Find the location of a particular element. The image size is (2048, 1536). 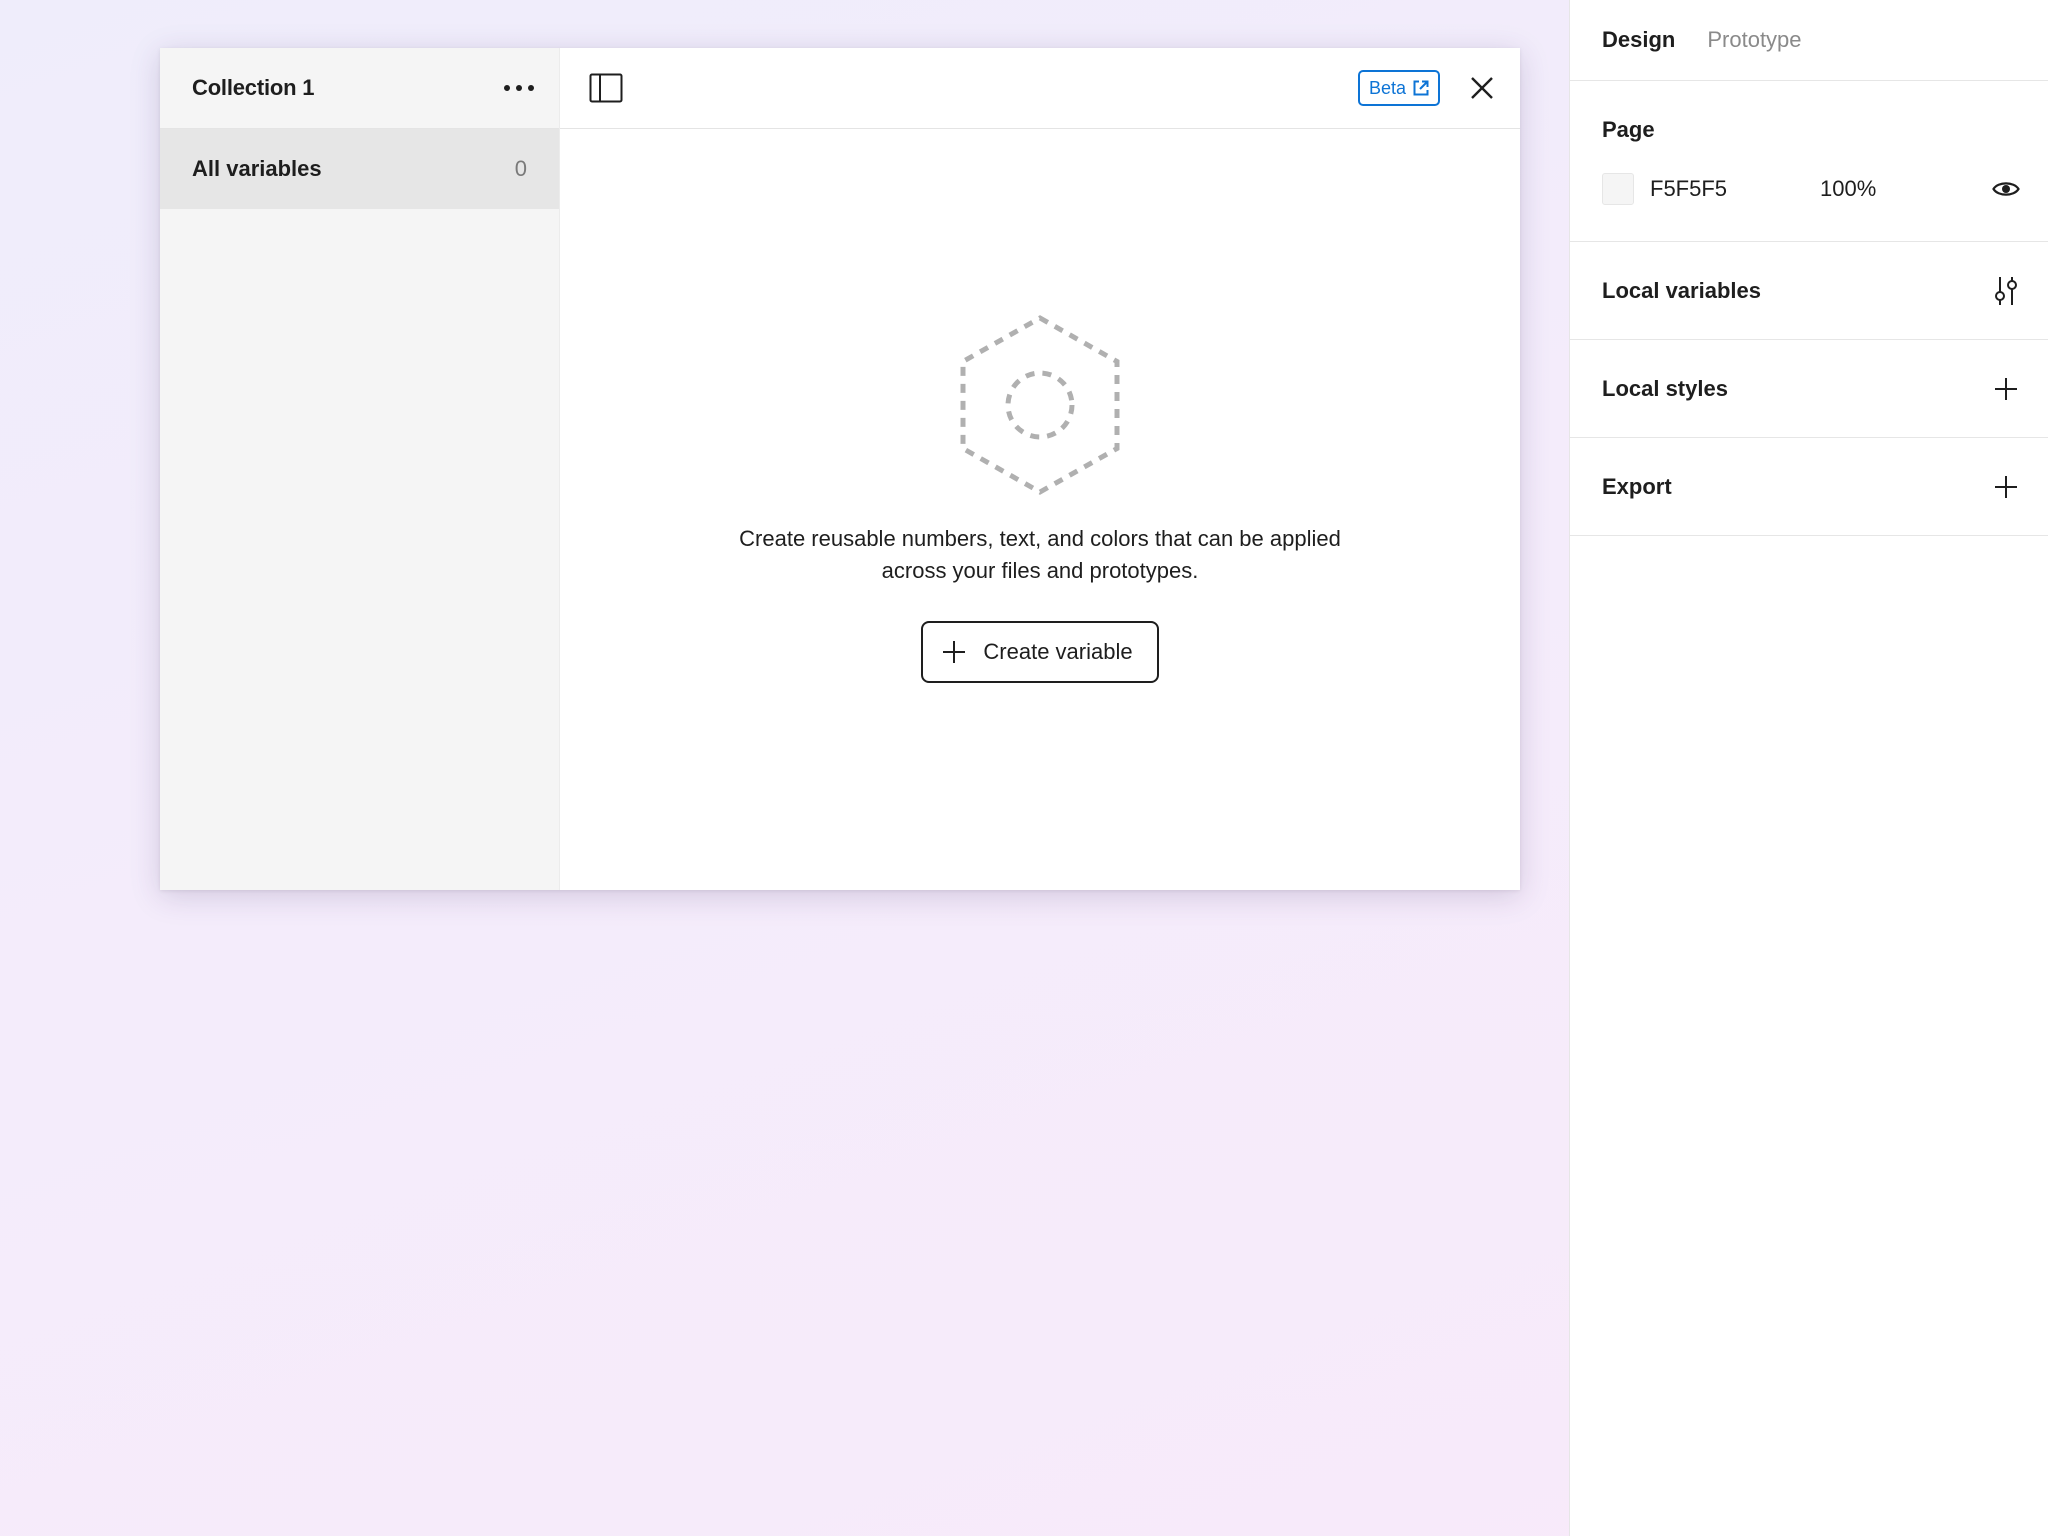

modal-header: Beta is located at coordinates (1040, 88).